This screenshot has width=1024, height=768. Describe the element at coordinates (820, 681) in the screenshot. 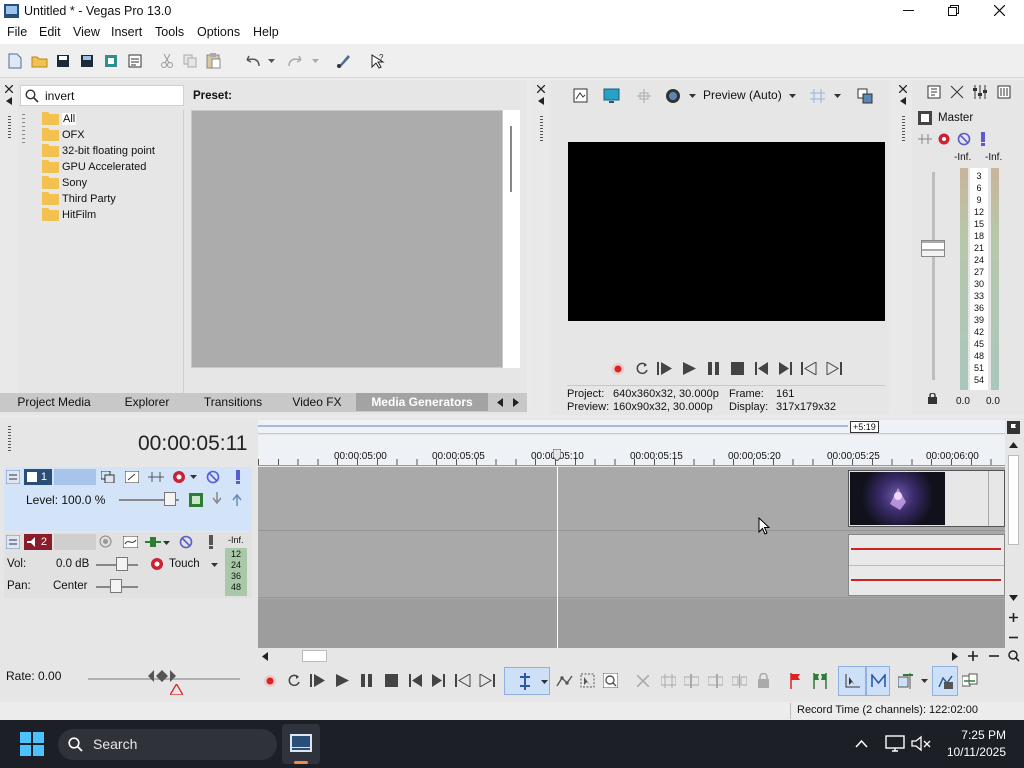

I see `insert-region-icon` at that location.